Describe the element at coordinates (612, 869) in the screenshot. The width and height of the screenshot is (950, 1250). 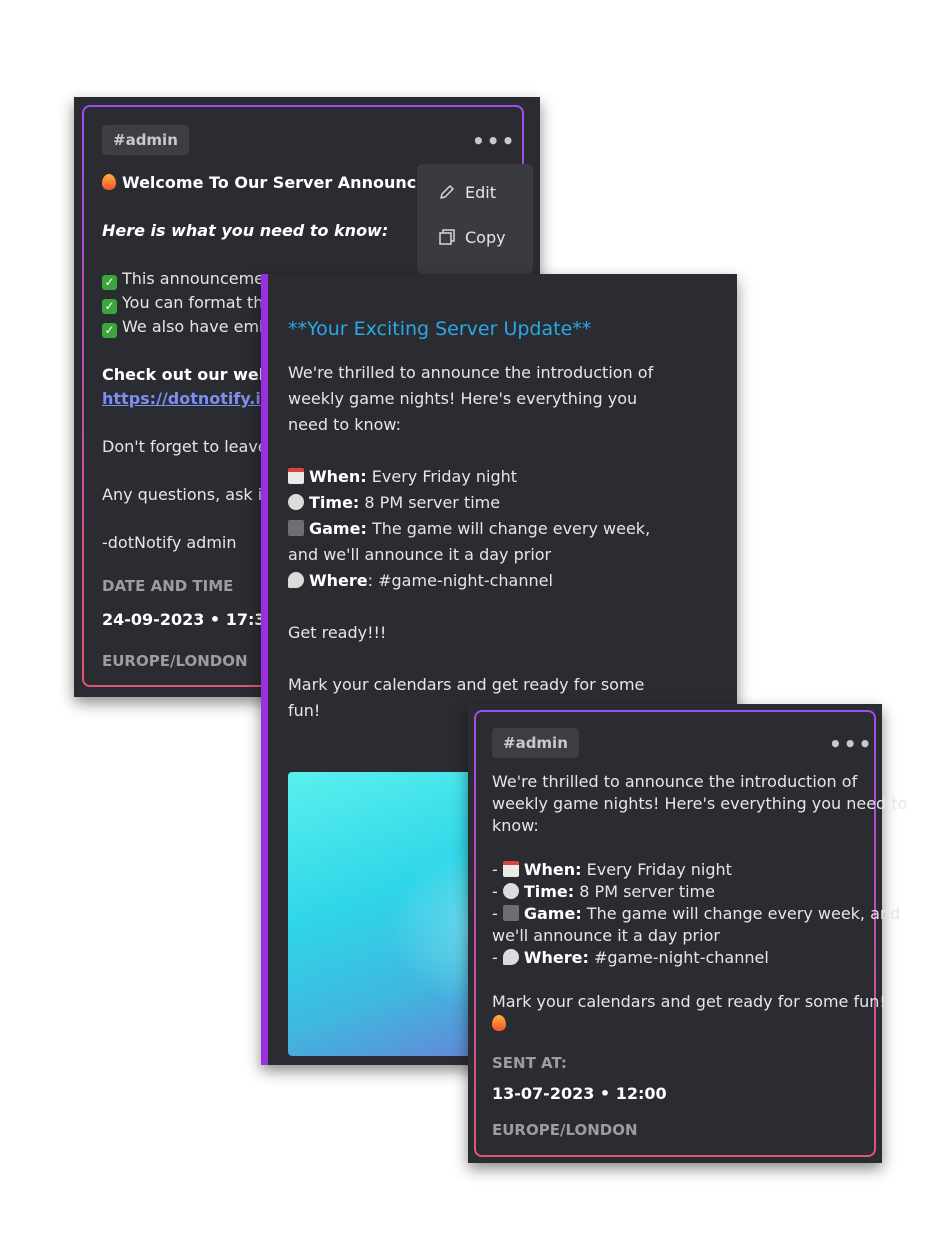
I see `when-line: - When: Every Friday night` at that location.